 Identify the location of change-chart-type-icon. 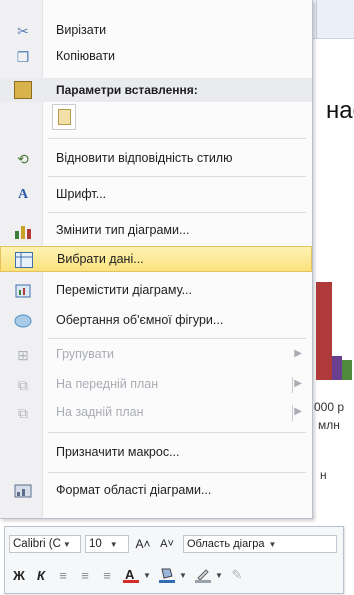
(23, 231).